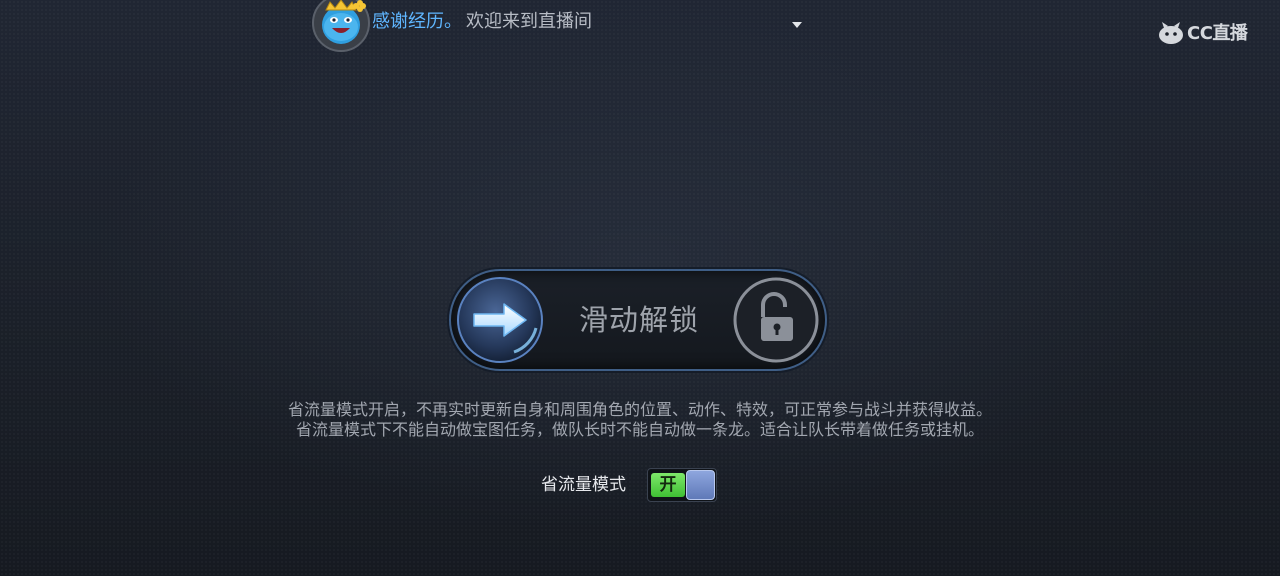 The image size is (1280, 576). Describe the element at coordinates (776, 320) in the screenshot. I see `unlocked-padlock-icon` at that location.